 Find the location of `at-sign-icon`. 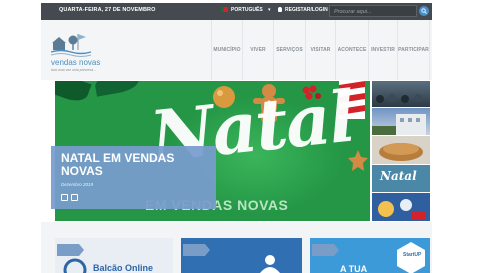

at-sign-icon is located at coordinates (75, 265).